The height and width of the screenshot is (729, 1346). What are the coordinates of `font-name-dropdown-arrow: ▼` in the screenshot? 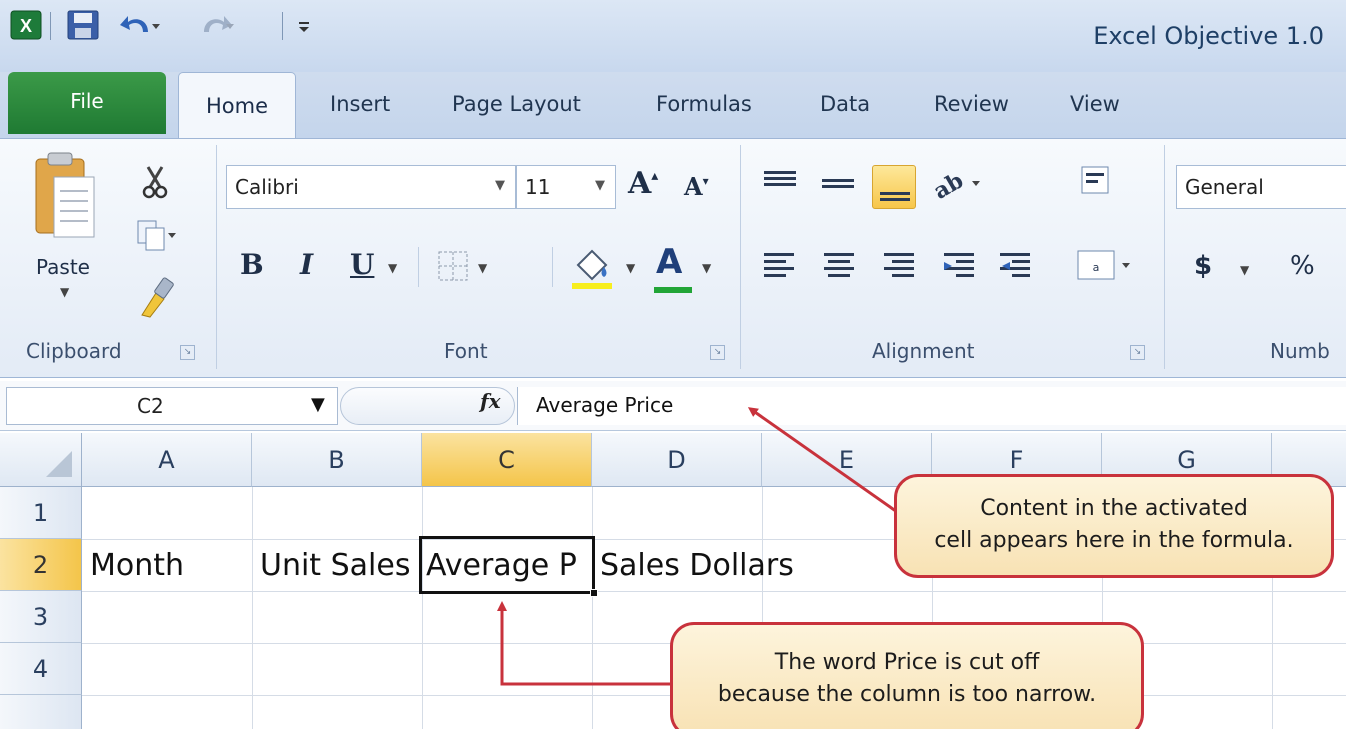 It's located at (500, 185).